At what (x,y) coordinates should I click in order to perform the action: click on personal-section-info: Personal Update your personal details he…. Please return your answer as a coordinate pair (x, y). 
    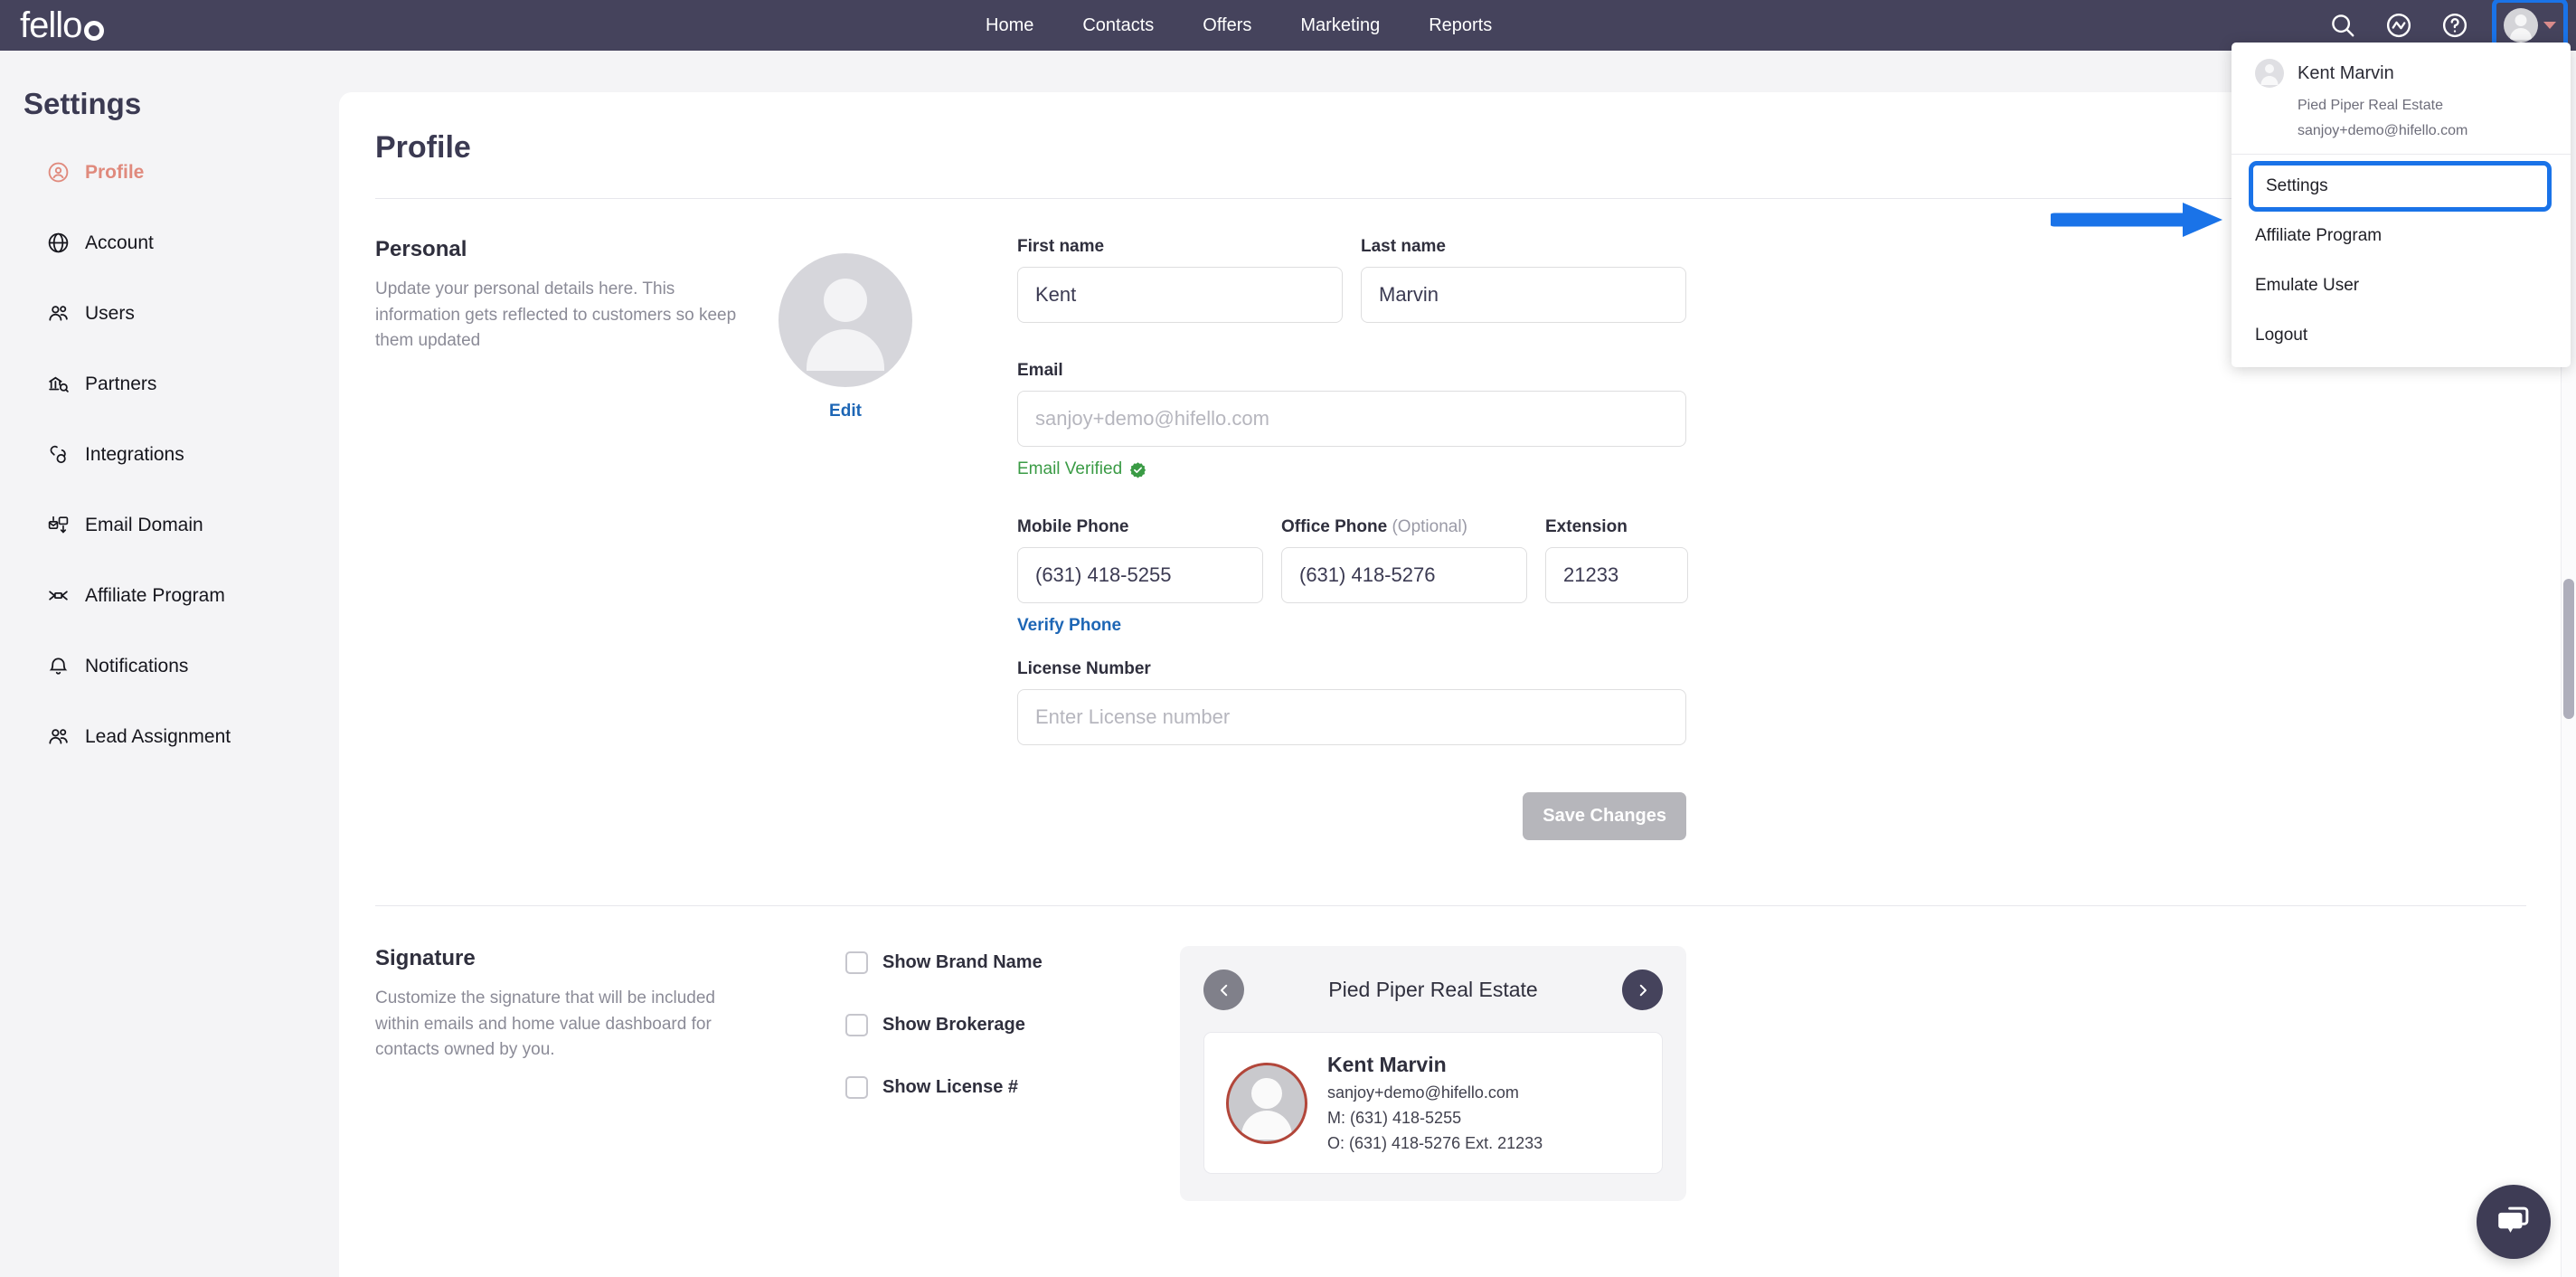
    Looking at the image, I should click on (565, 538).